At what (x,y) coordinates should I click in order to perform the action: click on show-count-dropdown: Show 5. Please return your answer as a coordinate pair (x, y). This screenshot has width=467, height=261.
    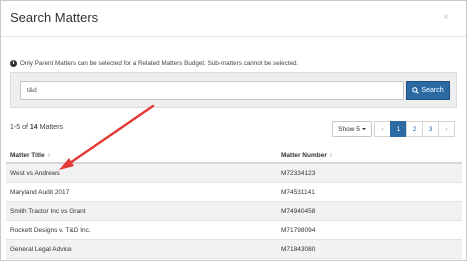
    Looking at the image, I should click on (352, 129).